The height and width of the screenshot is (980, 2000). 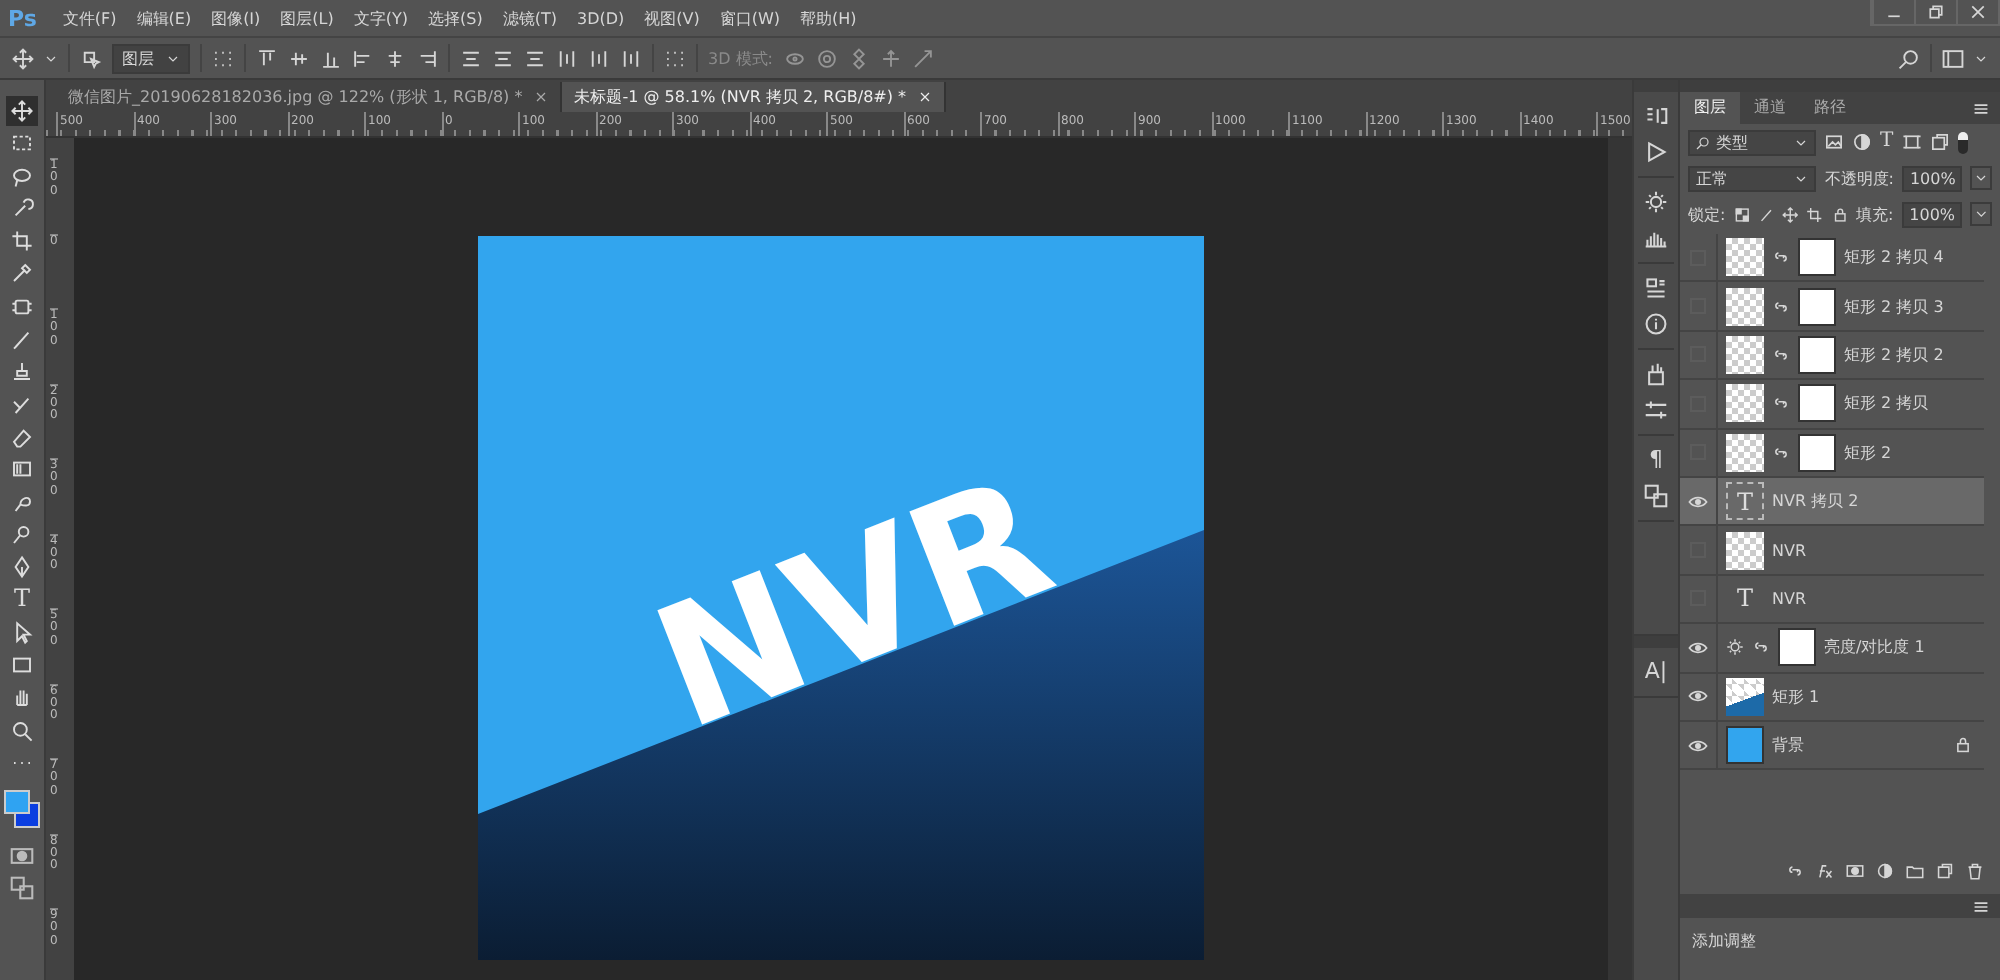 What do you see at coordinates (1766, 214) in the screenshot?
I see `lock-pixels-icon` at bounding box center [1766, 214].